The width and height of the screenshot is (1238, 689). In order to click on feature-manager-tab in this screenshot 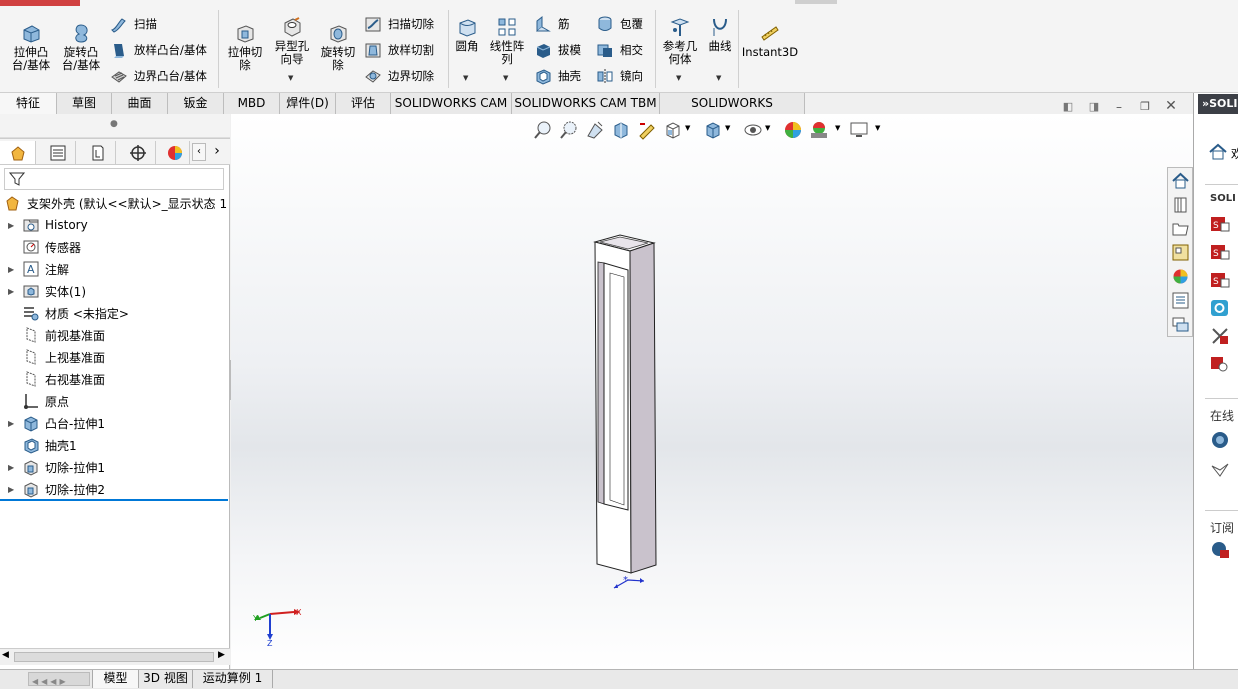, I will do `click(18, 152)`.